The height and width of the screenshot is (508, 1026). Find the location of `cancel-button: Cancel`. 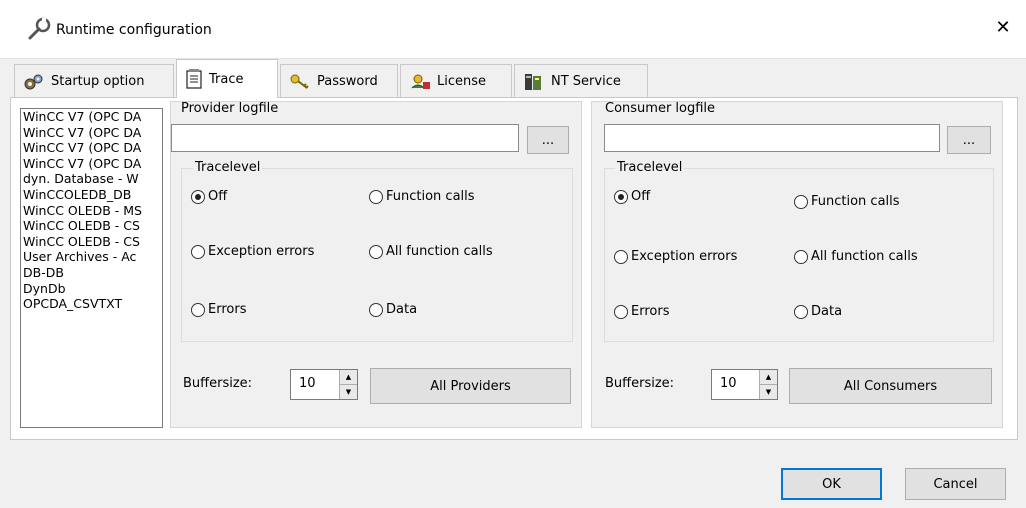

cancel-button: Cancel is located at coordinates (955, 484).